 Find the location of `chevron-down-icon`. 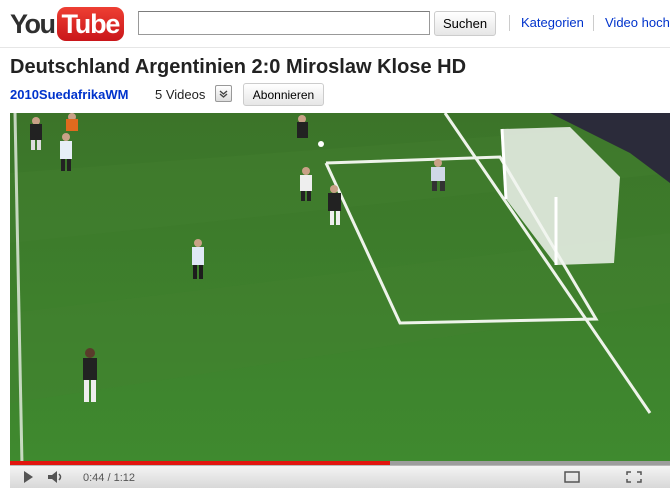

chevron-down-icon is located at coordinates (223, 94).